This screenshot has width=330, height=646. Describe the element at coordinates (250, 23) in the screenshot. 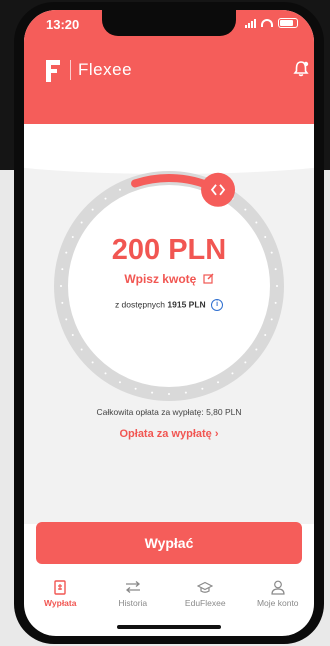

I see `signal-icon` at that location.